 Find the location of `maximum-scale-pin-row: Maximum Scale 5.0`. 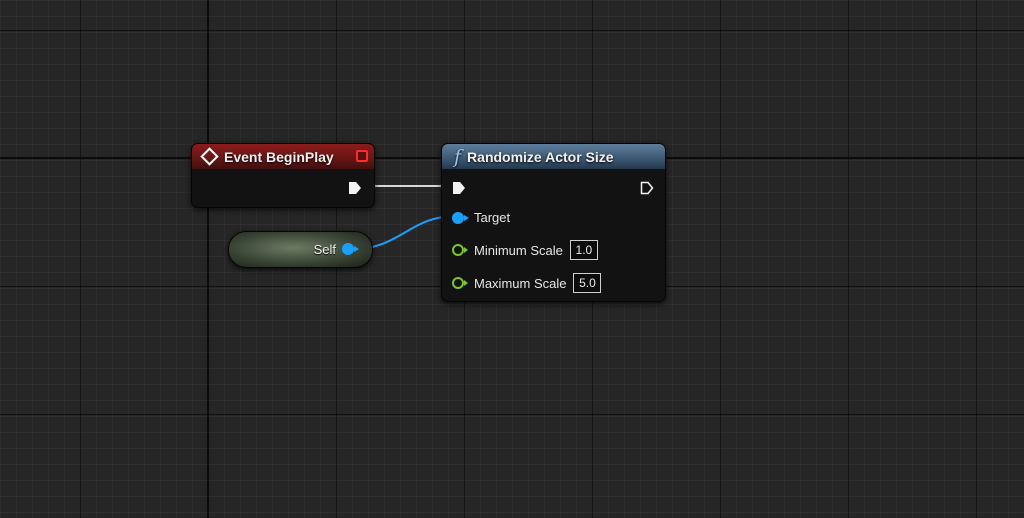

maximum-scale-pin-row: Maximum Scale 5.0 is located at coordinates (527, 283).